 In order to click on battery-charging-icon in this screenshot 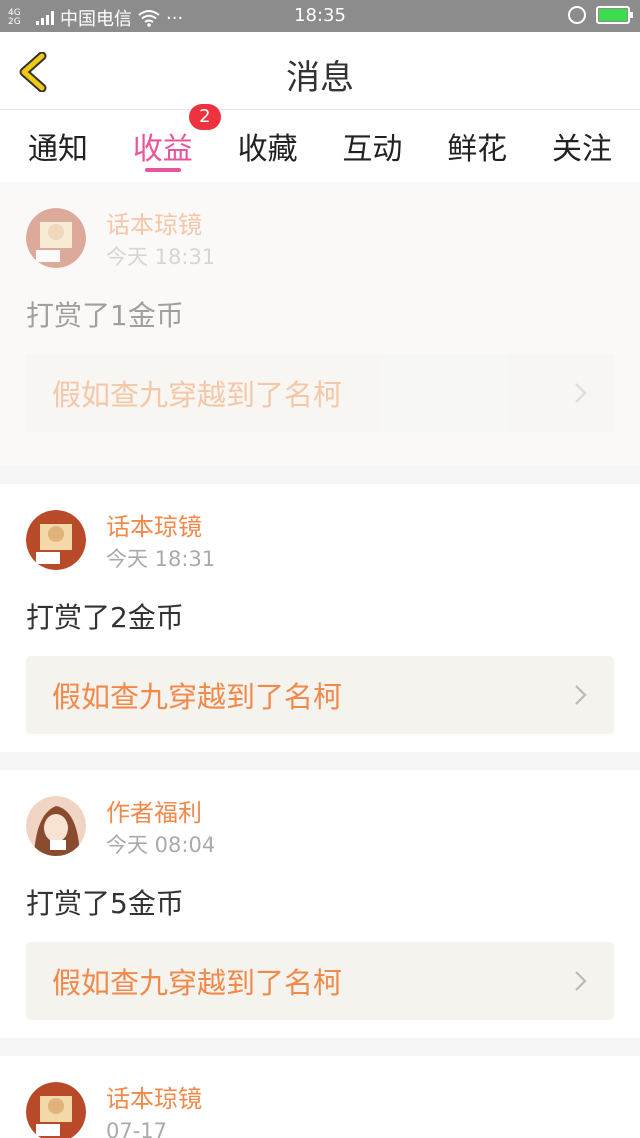, I will do `click(614, 15)`.